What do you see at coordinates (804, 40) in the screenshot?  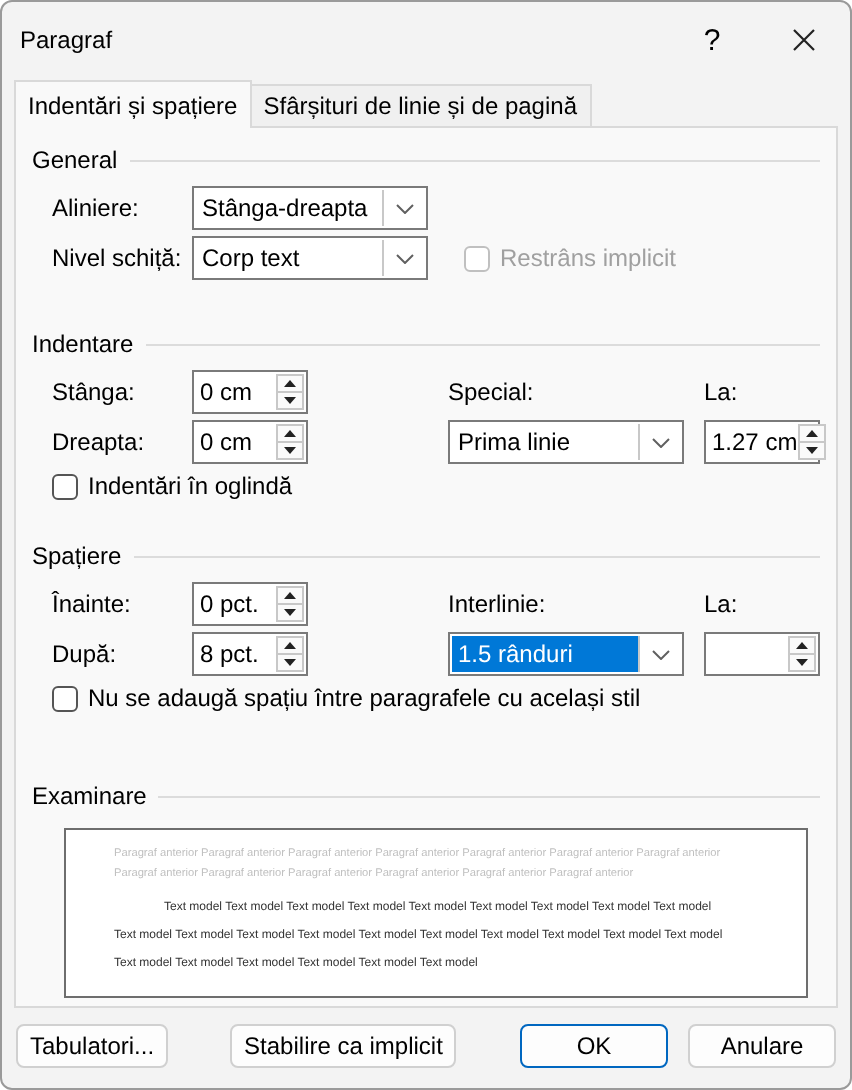 I see `close-icon` at bounding box center [804, 40].